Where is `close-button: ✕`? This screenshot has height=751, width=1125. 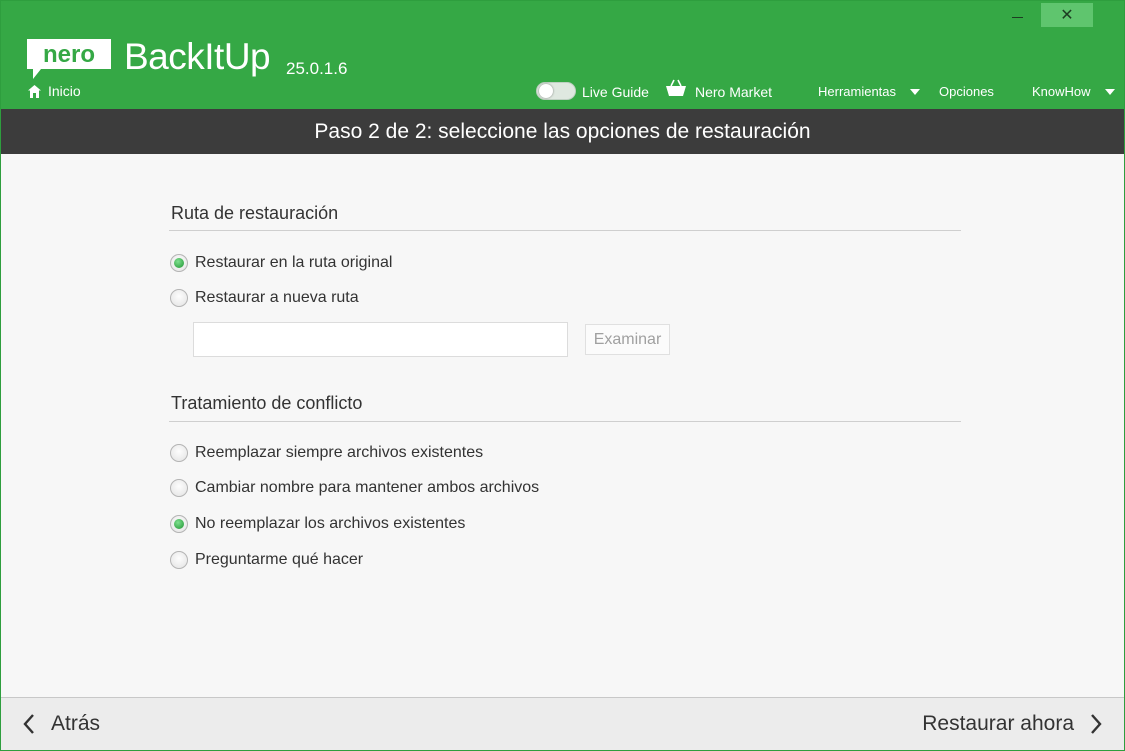
close-button: ✕ is located at coordinates (1067, 15).